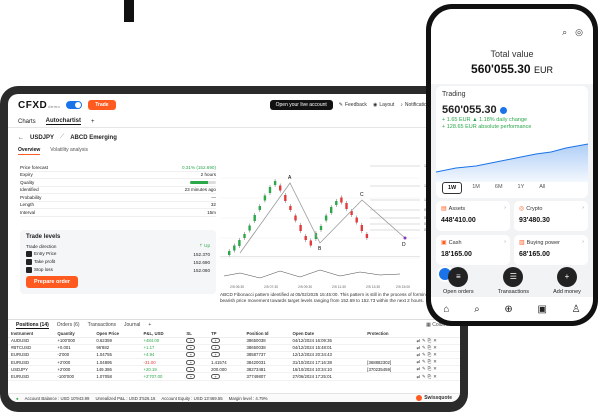  What do you see at coordinates (226, 334) in the screenshot?
I see `col-header: TP` at bounding box center [226, 334].